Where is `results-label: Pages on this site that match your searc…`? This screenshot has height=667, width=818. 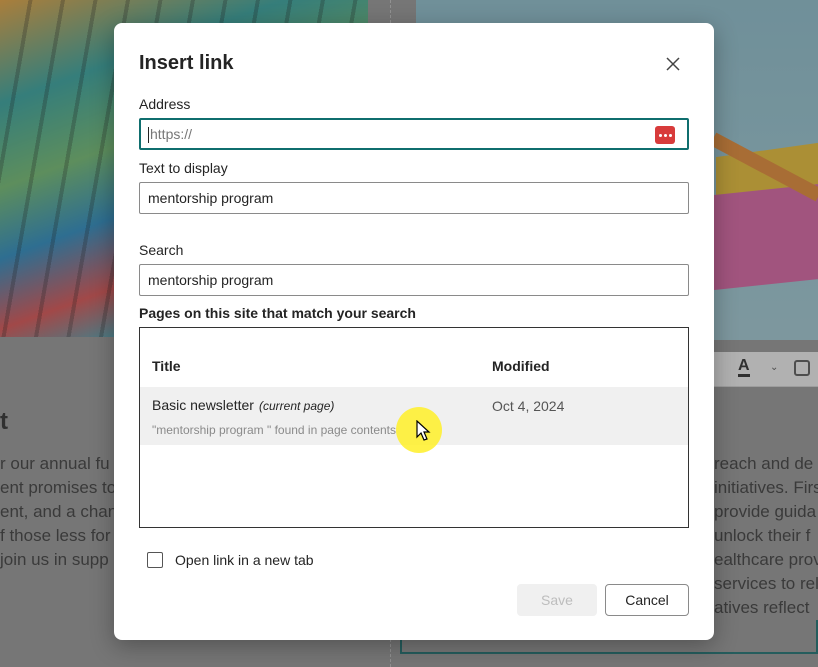 results-label: Pages on this site that match your searc… is located at coordinates (277, 313).